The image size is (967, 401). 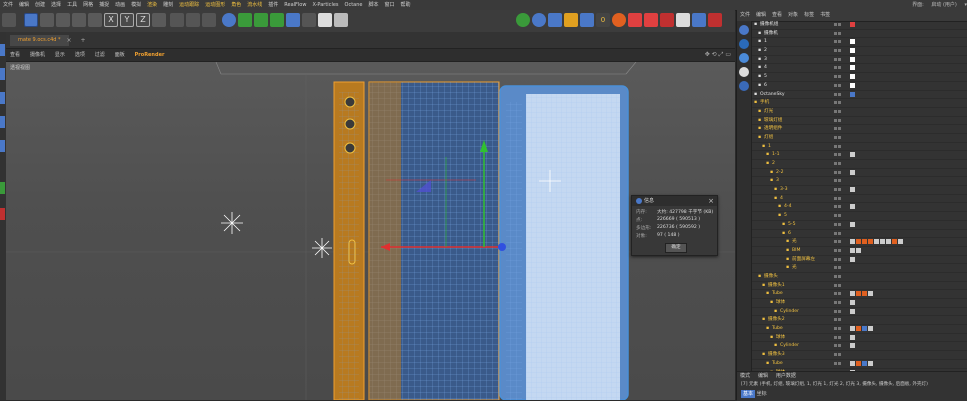 I want to click on object-row: ▪ OctaneSky, so click(x=859, y=95).